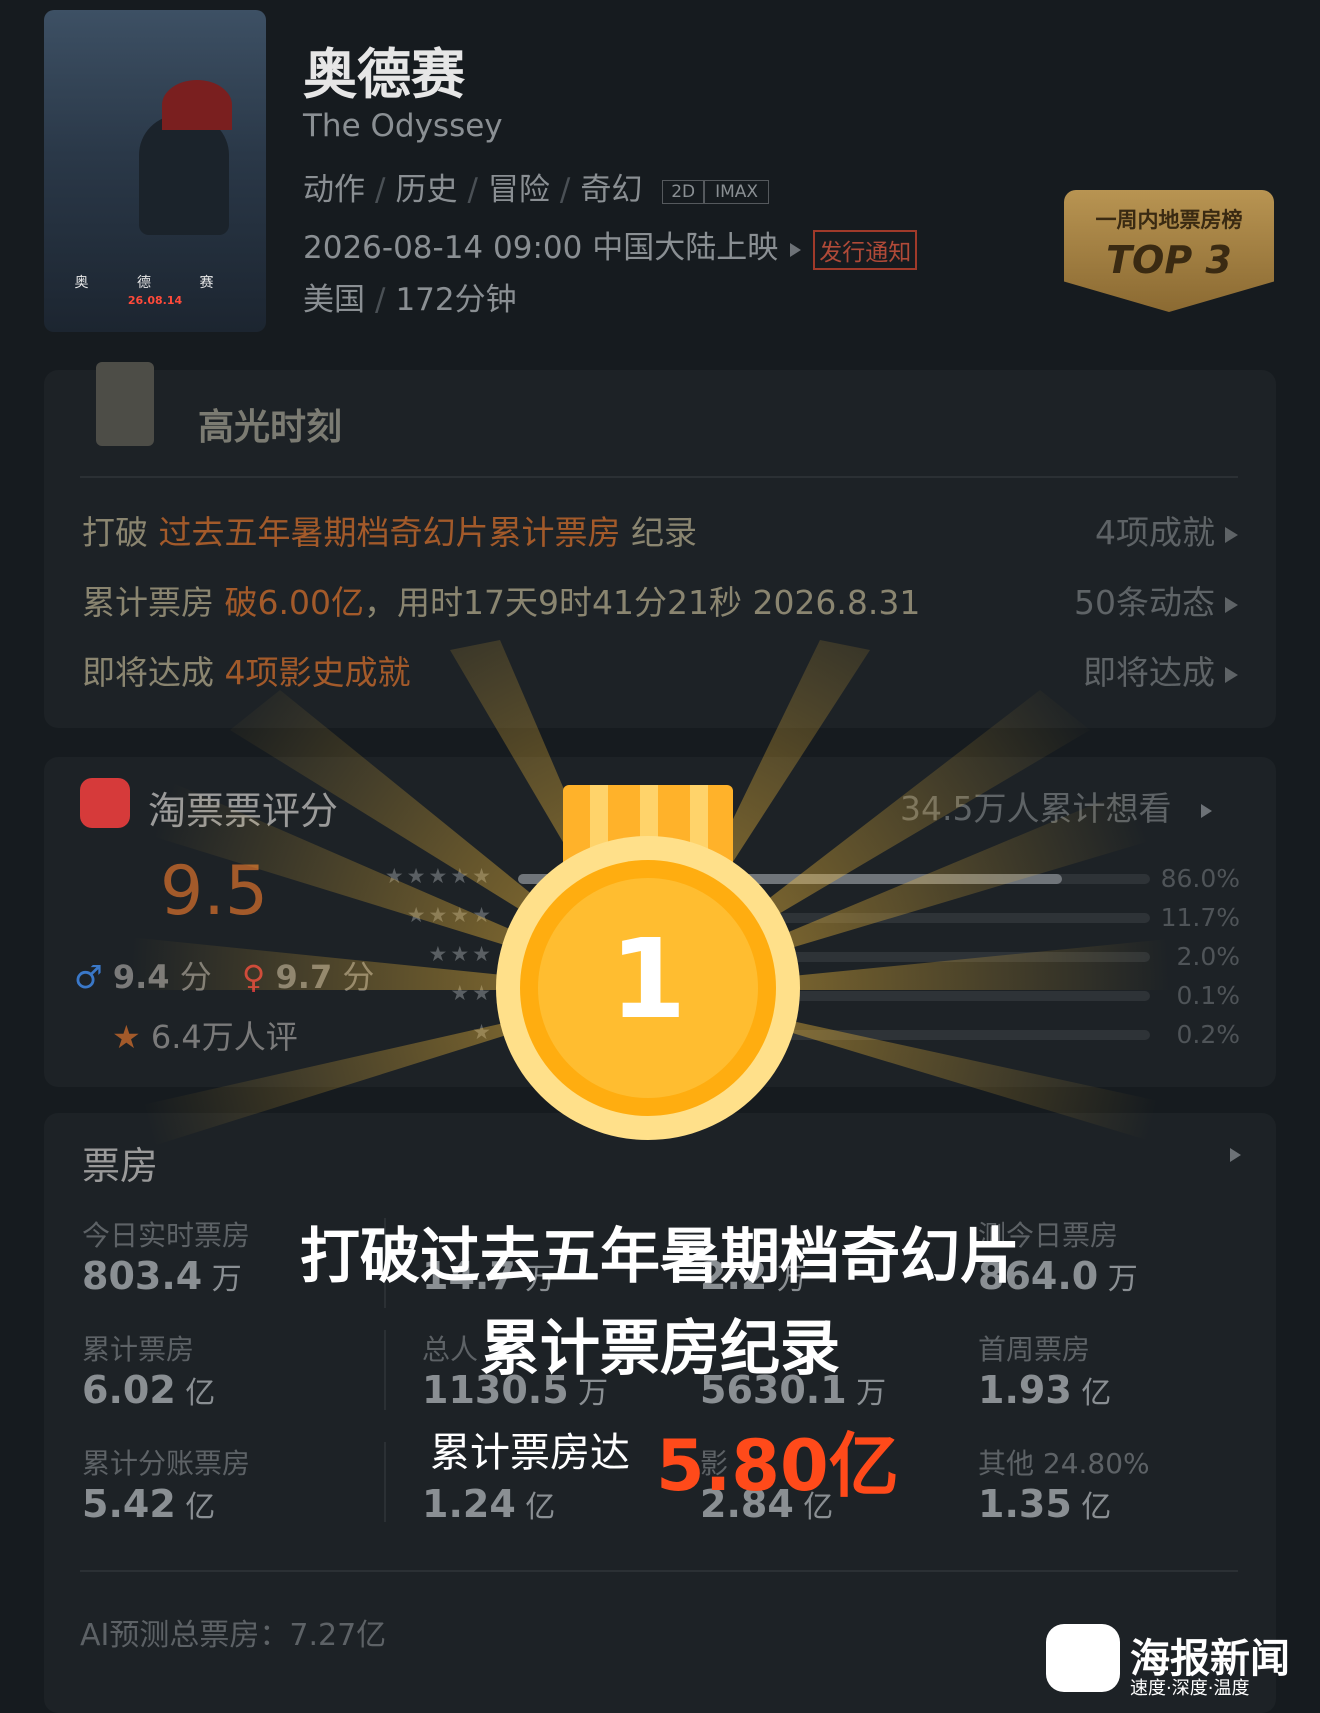 The height and width of the screenshot is (1713, 1320). What do you see at coordinates (317, 672) in the screenshot?
I see `highlight-3-hot: 4项影史成就` at bounding box center [317, 672].